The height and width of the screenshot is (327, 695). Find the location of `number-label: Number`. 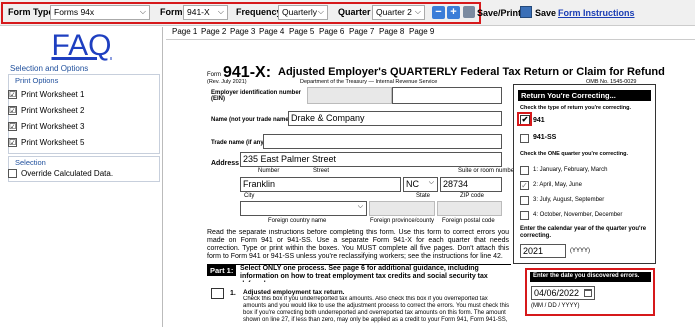

number-label: Number is located at coordinates (269, 171).